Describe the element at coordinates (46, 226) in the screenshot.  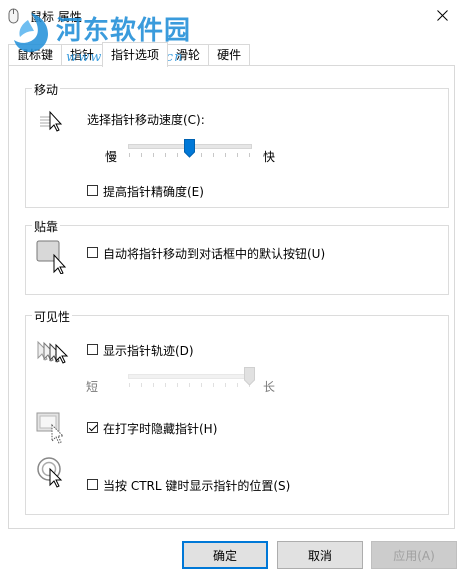
I see `snap-group-label: 贴靠` at that location.